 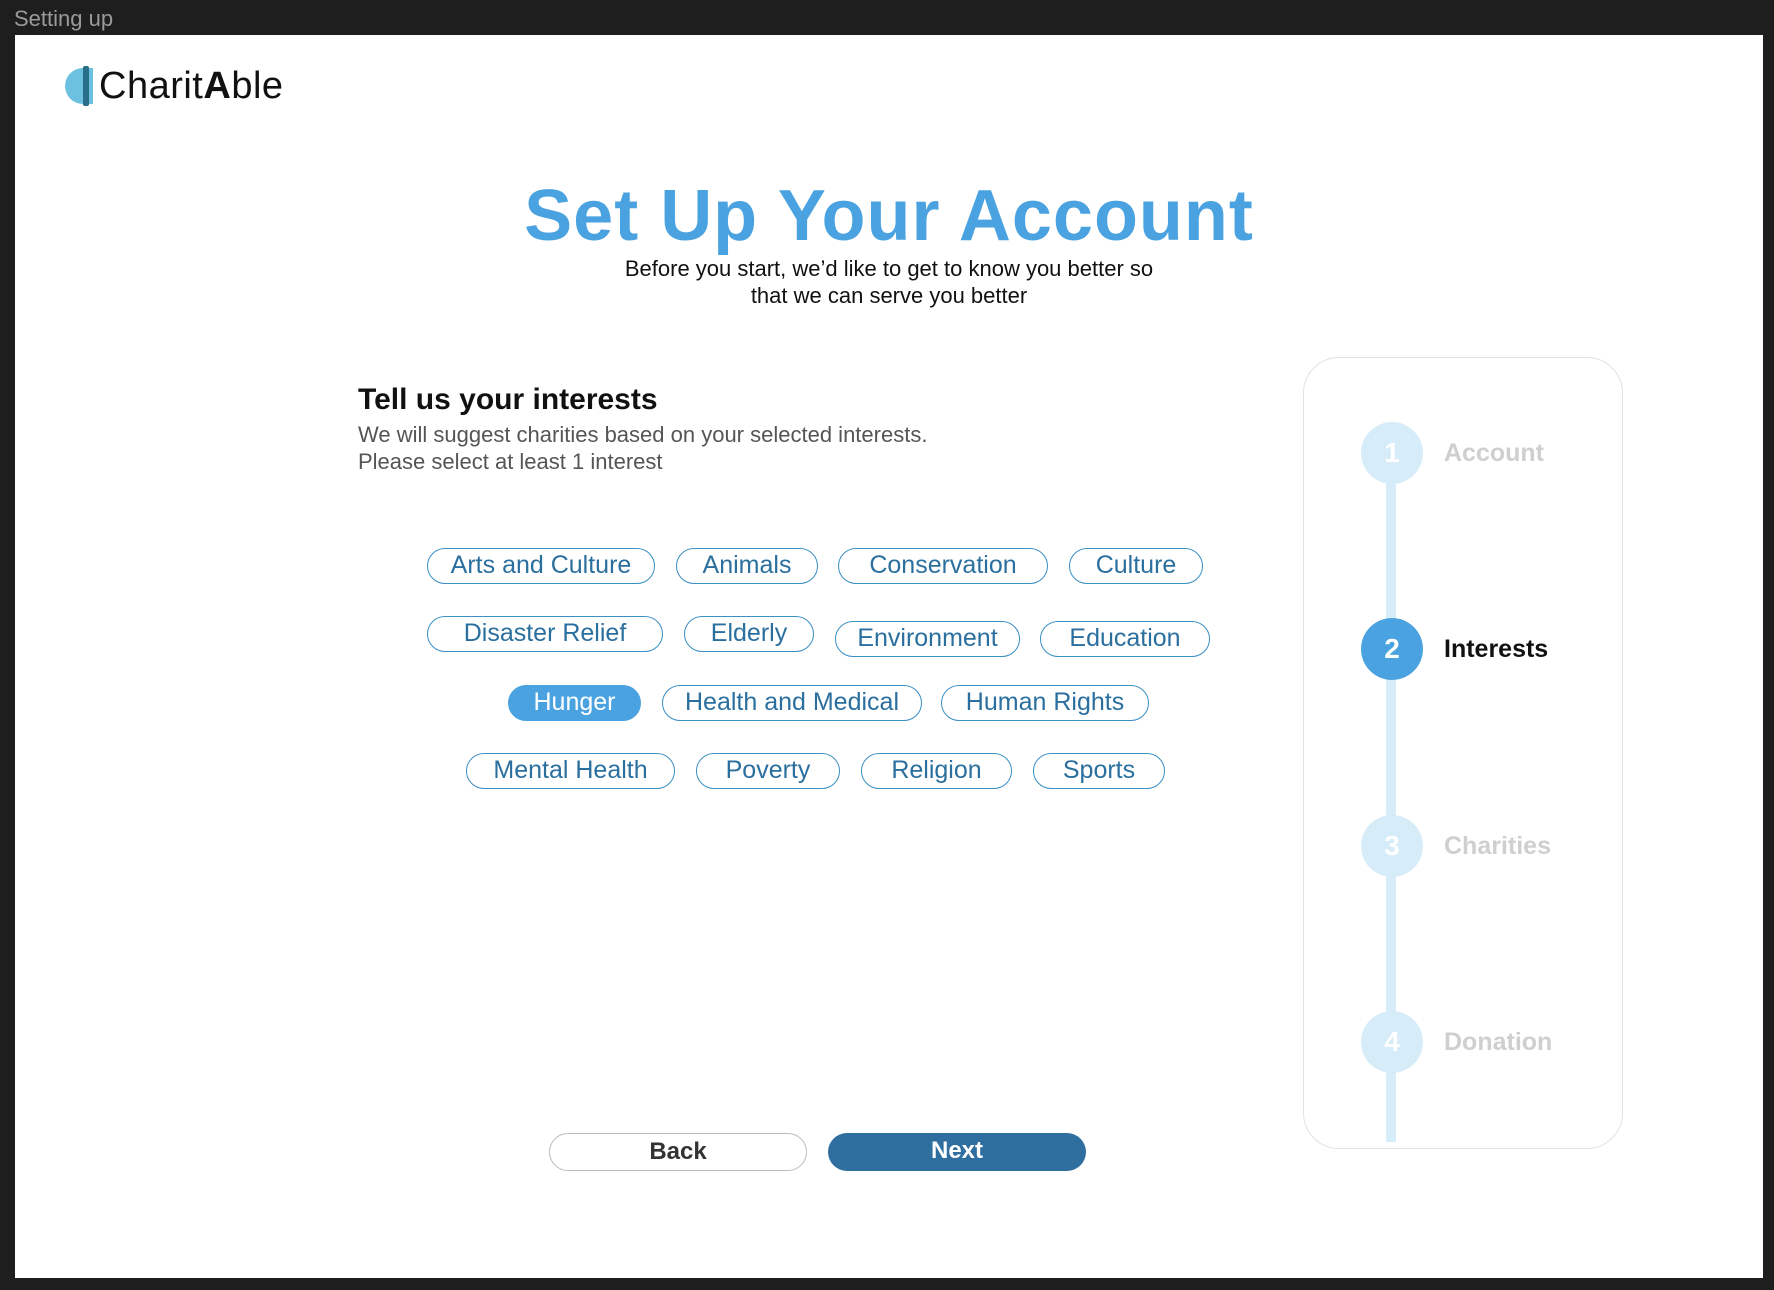 What do you see at coordinates (1392, 453) in the screenshot?
I see `step-1-circle: 1` at bounding box center [1392, 453].